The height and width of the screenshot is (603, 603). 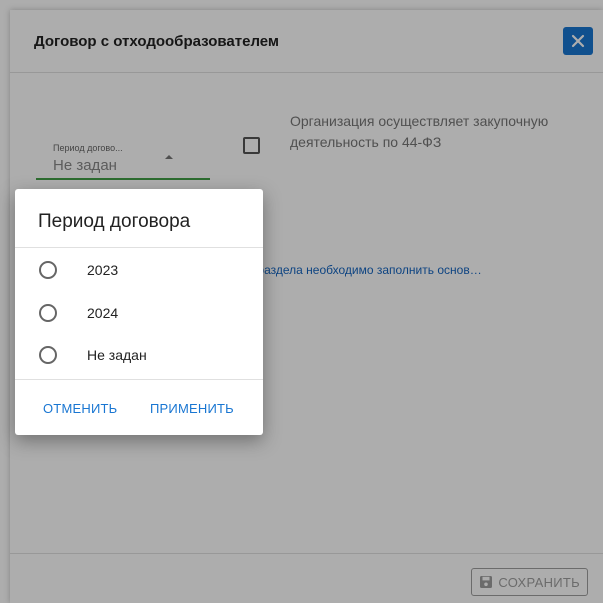 I want to click on apply-button: ПРИМЕНИТЬ, so click(x=192, y=408).